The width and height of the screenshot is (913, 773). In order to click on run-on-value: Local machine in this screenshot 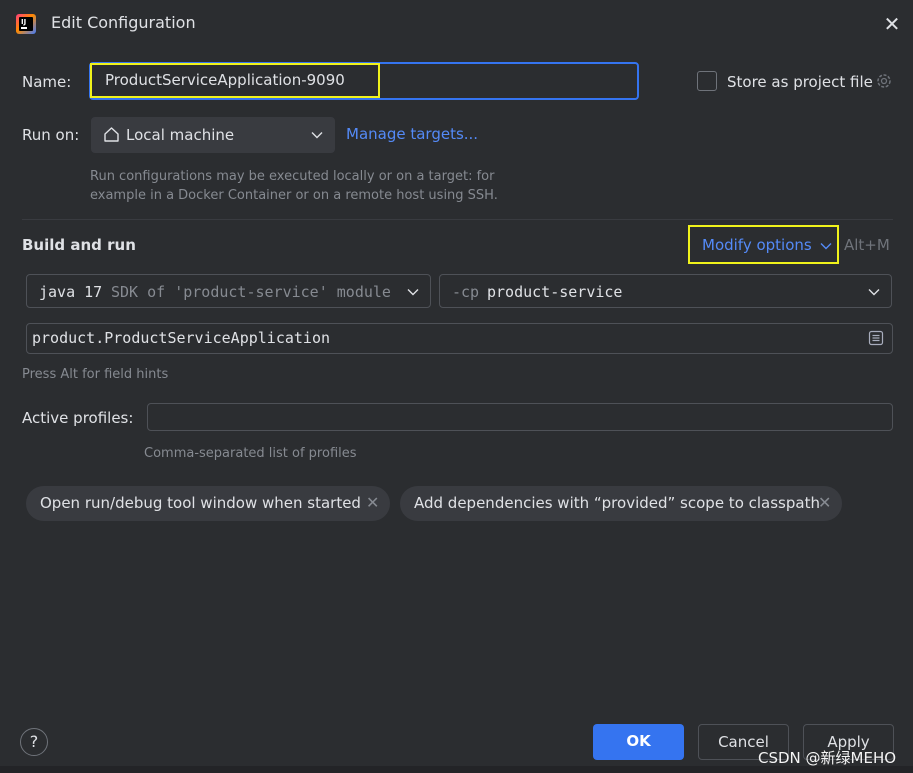, I will do `click(180, 135)`.